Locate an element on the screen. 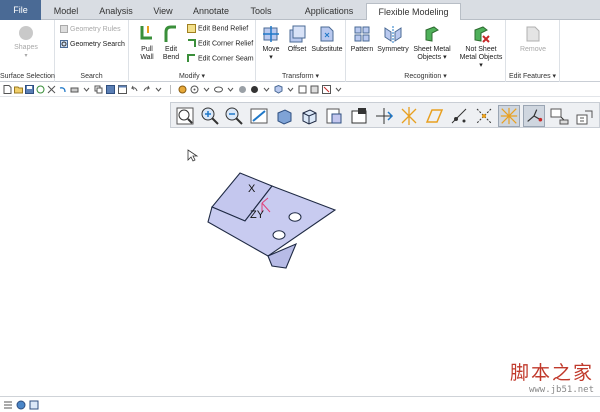 The width and height of the screenshot is (600, 412). watermark-main: 脚本之家 is located at coordinates (551, 373).